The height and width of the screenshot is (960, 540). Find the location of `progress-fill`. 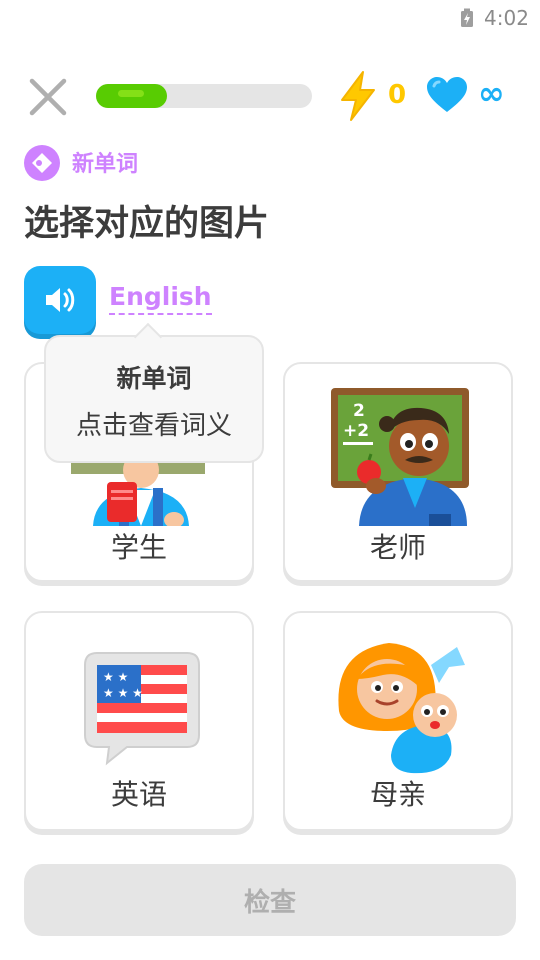

progress-fill is located at coordinates (132, 96).